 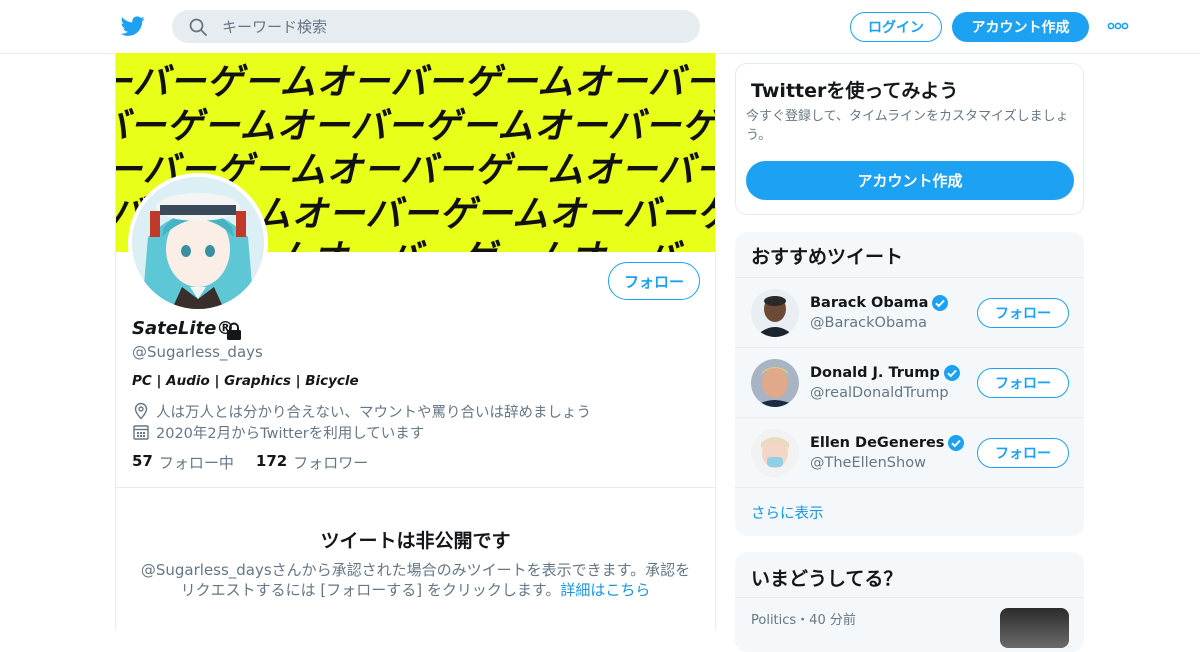 I want to click on lock-icon, so click(x=234, y=331).